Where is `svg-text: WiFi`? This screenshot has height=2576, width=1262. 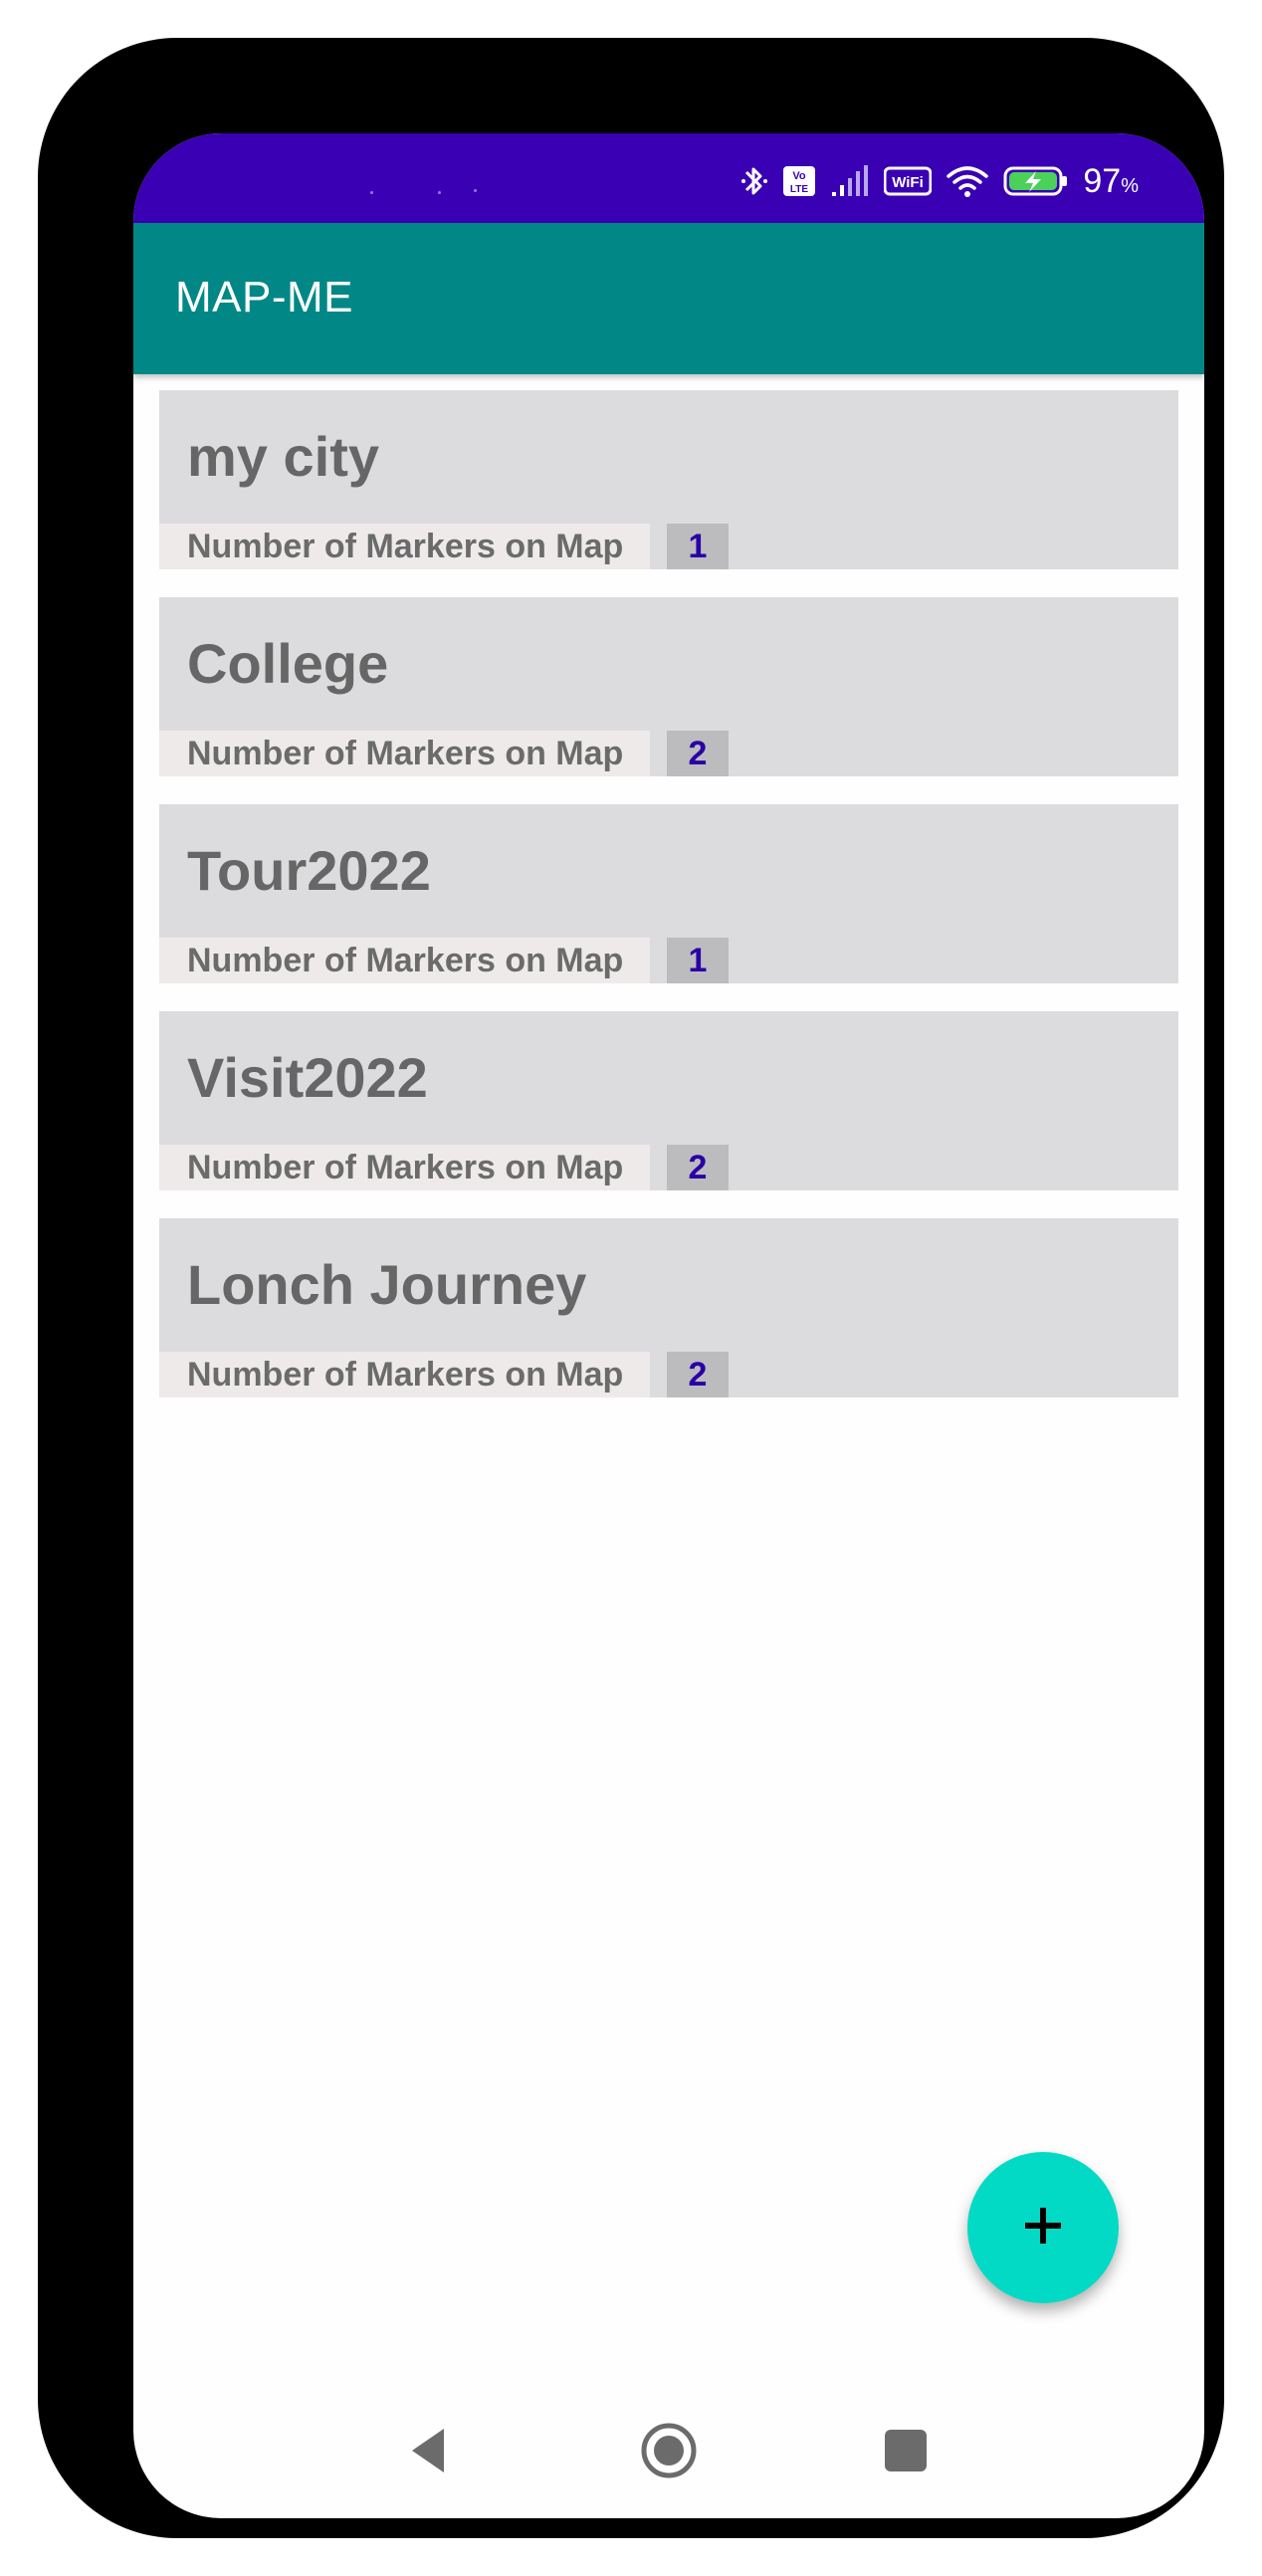
svg-text: WiFi is located at coordinates (909, 182).